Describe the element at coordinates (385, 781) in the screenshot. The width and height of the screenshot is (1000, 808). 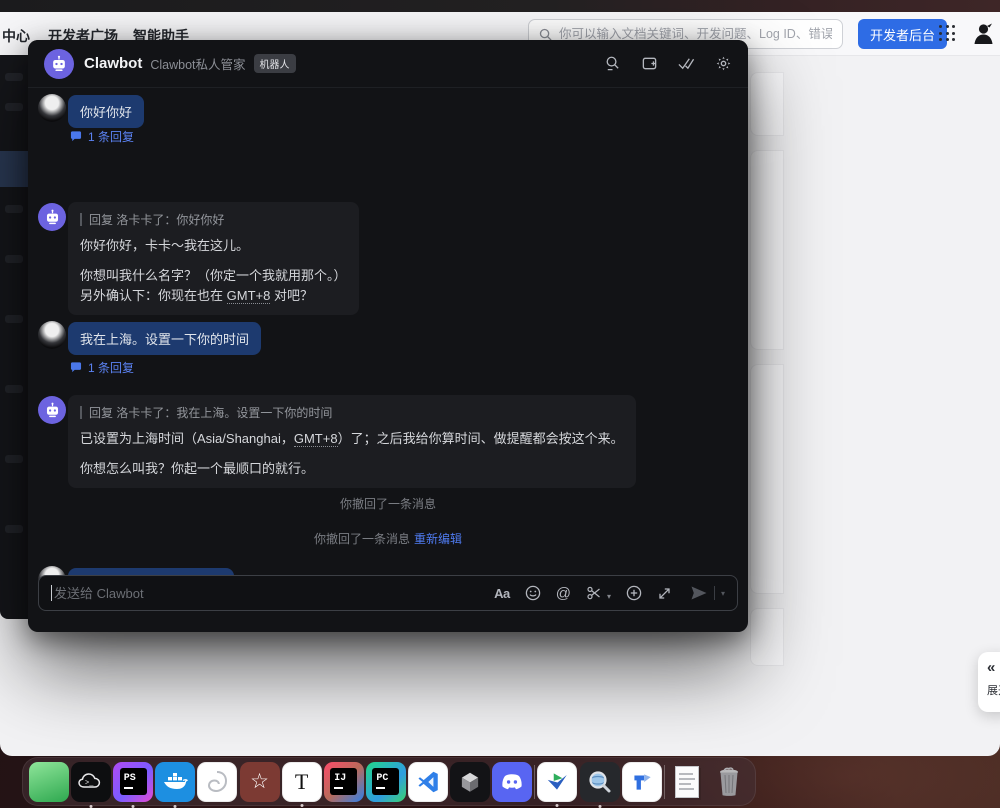
I see `dock-pycharm-icon: PC` at that location.